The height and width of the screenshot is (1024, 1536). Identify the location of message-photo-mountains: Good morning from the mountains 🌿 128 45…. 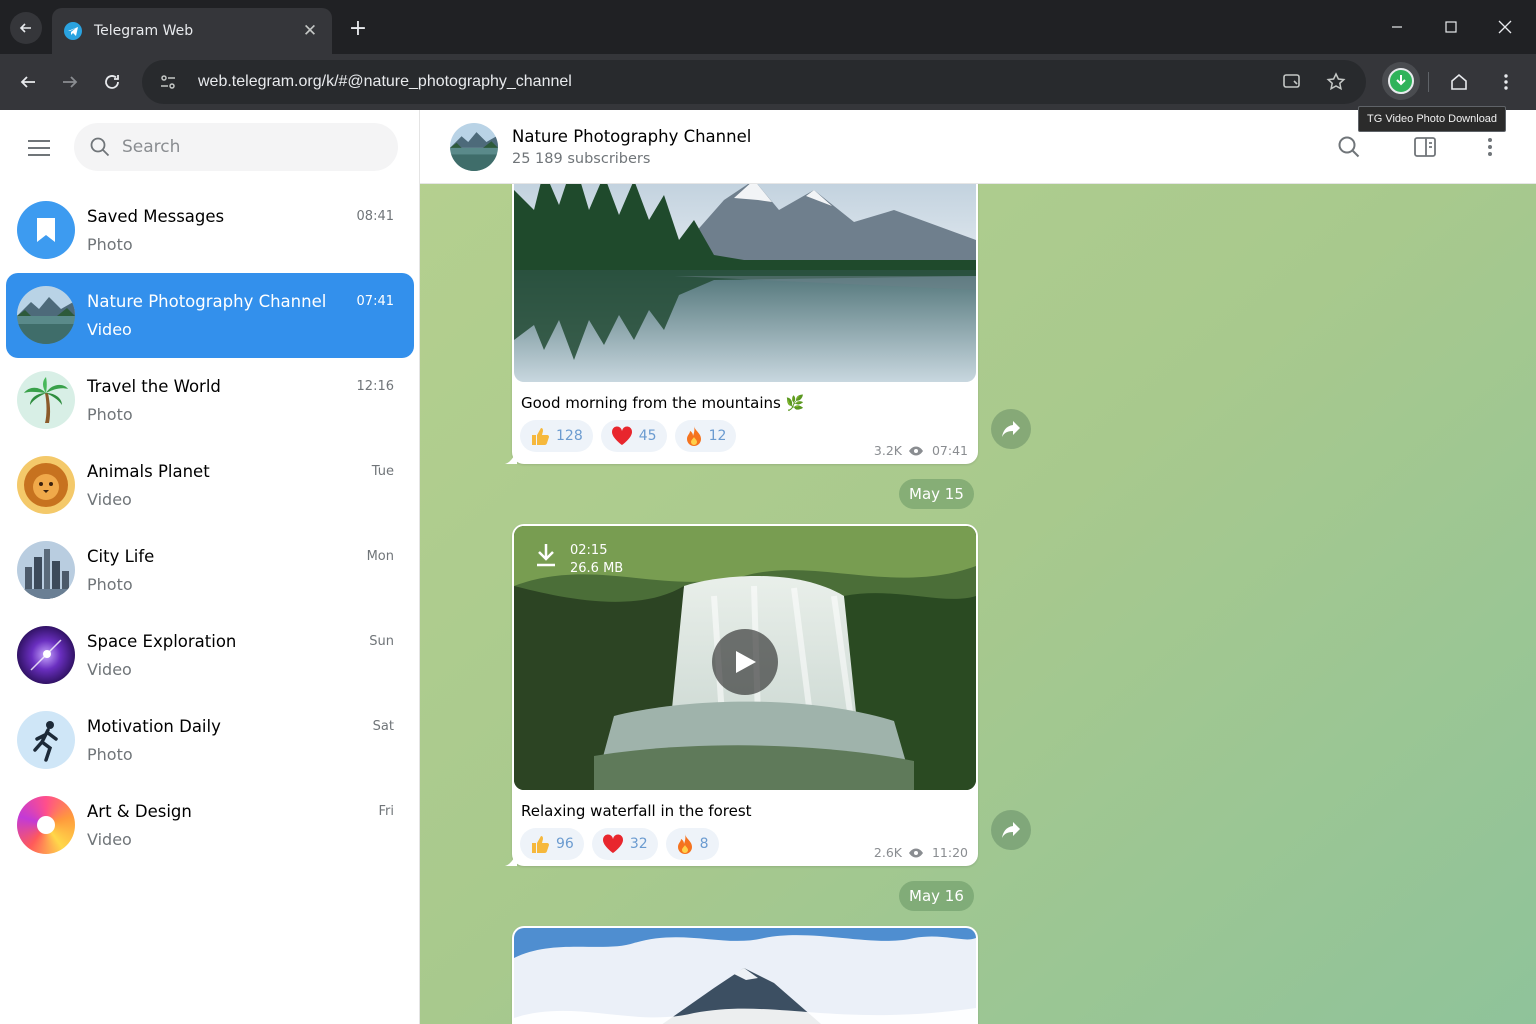
(741, 307).